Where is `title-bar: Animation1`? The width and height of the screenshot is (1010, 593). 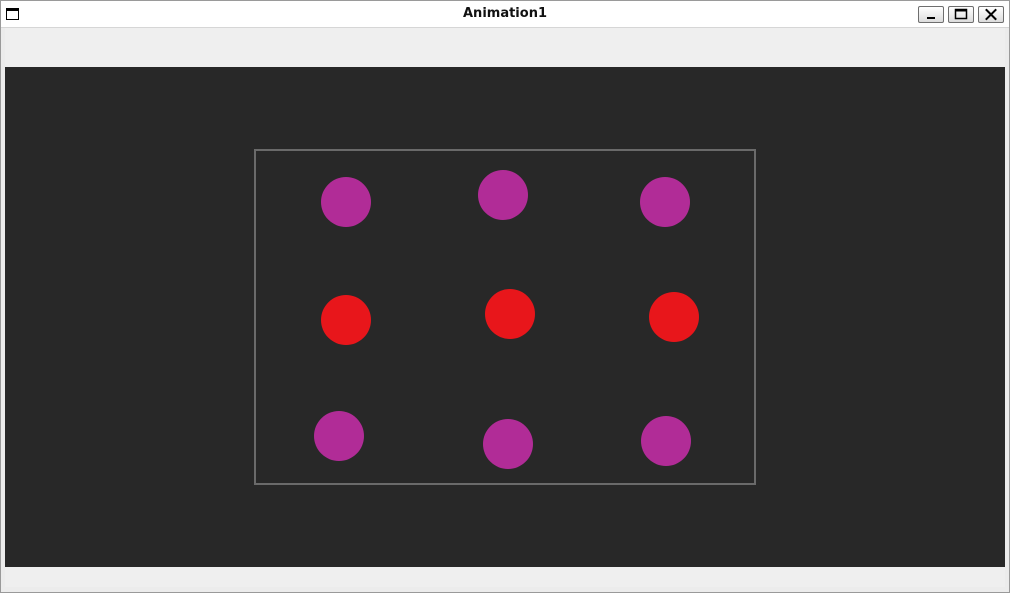
title-bar: Animation1 is located at coordinates (505, 14).